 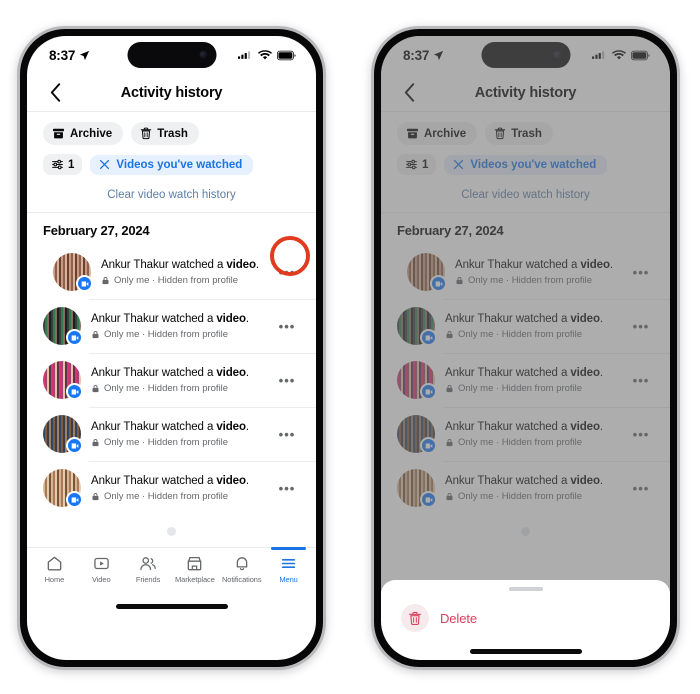 I want to click on chevron-left-icon, so click(x=55, y=92).